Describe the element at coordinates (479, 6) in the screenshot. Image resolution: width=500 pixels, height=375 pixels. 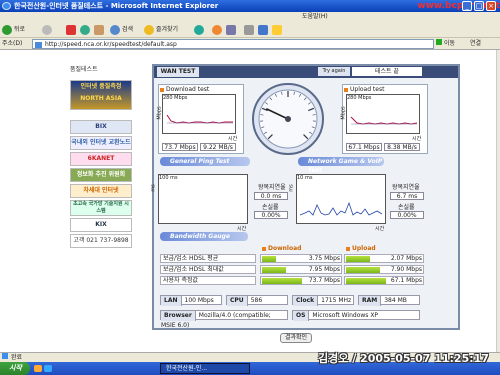
I see `maximize-button: □` at that location.